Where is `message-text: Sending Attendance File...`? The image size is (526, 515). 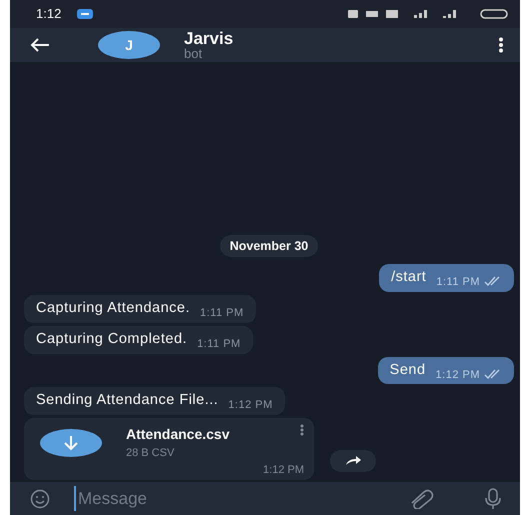
message-text: Sending Attendance File... is located at coordinates (127, 400).